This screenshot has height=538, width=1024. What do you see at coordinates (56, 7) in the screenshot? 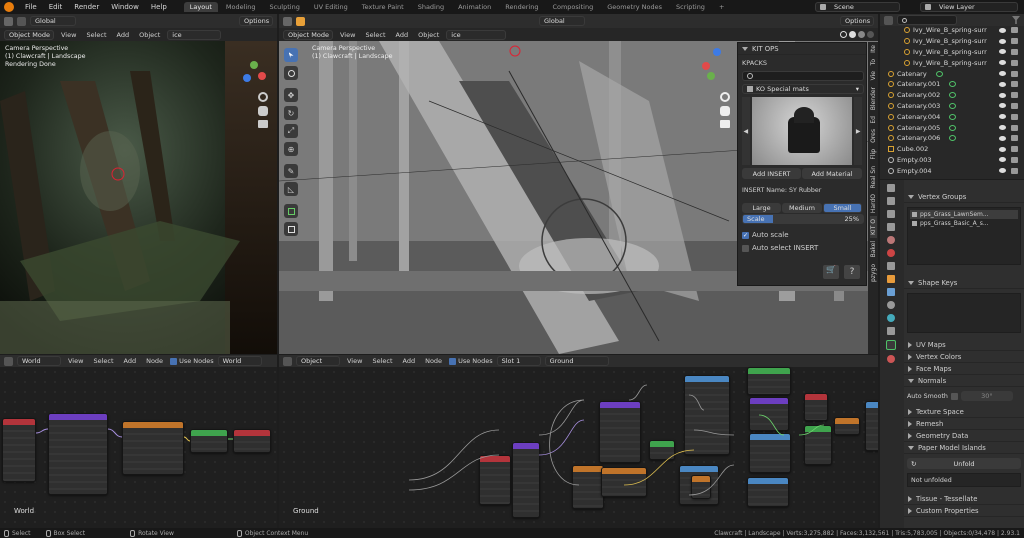
I see `menu-edit: Edit` at bounding box center [56, 7].